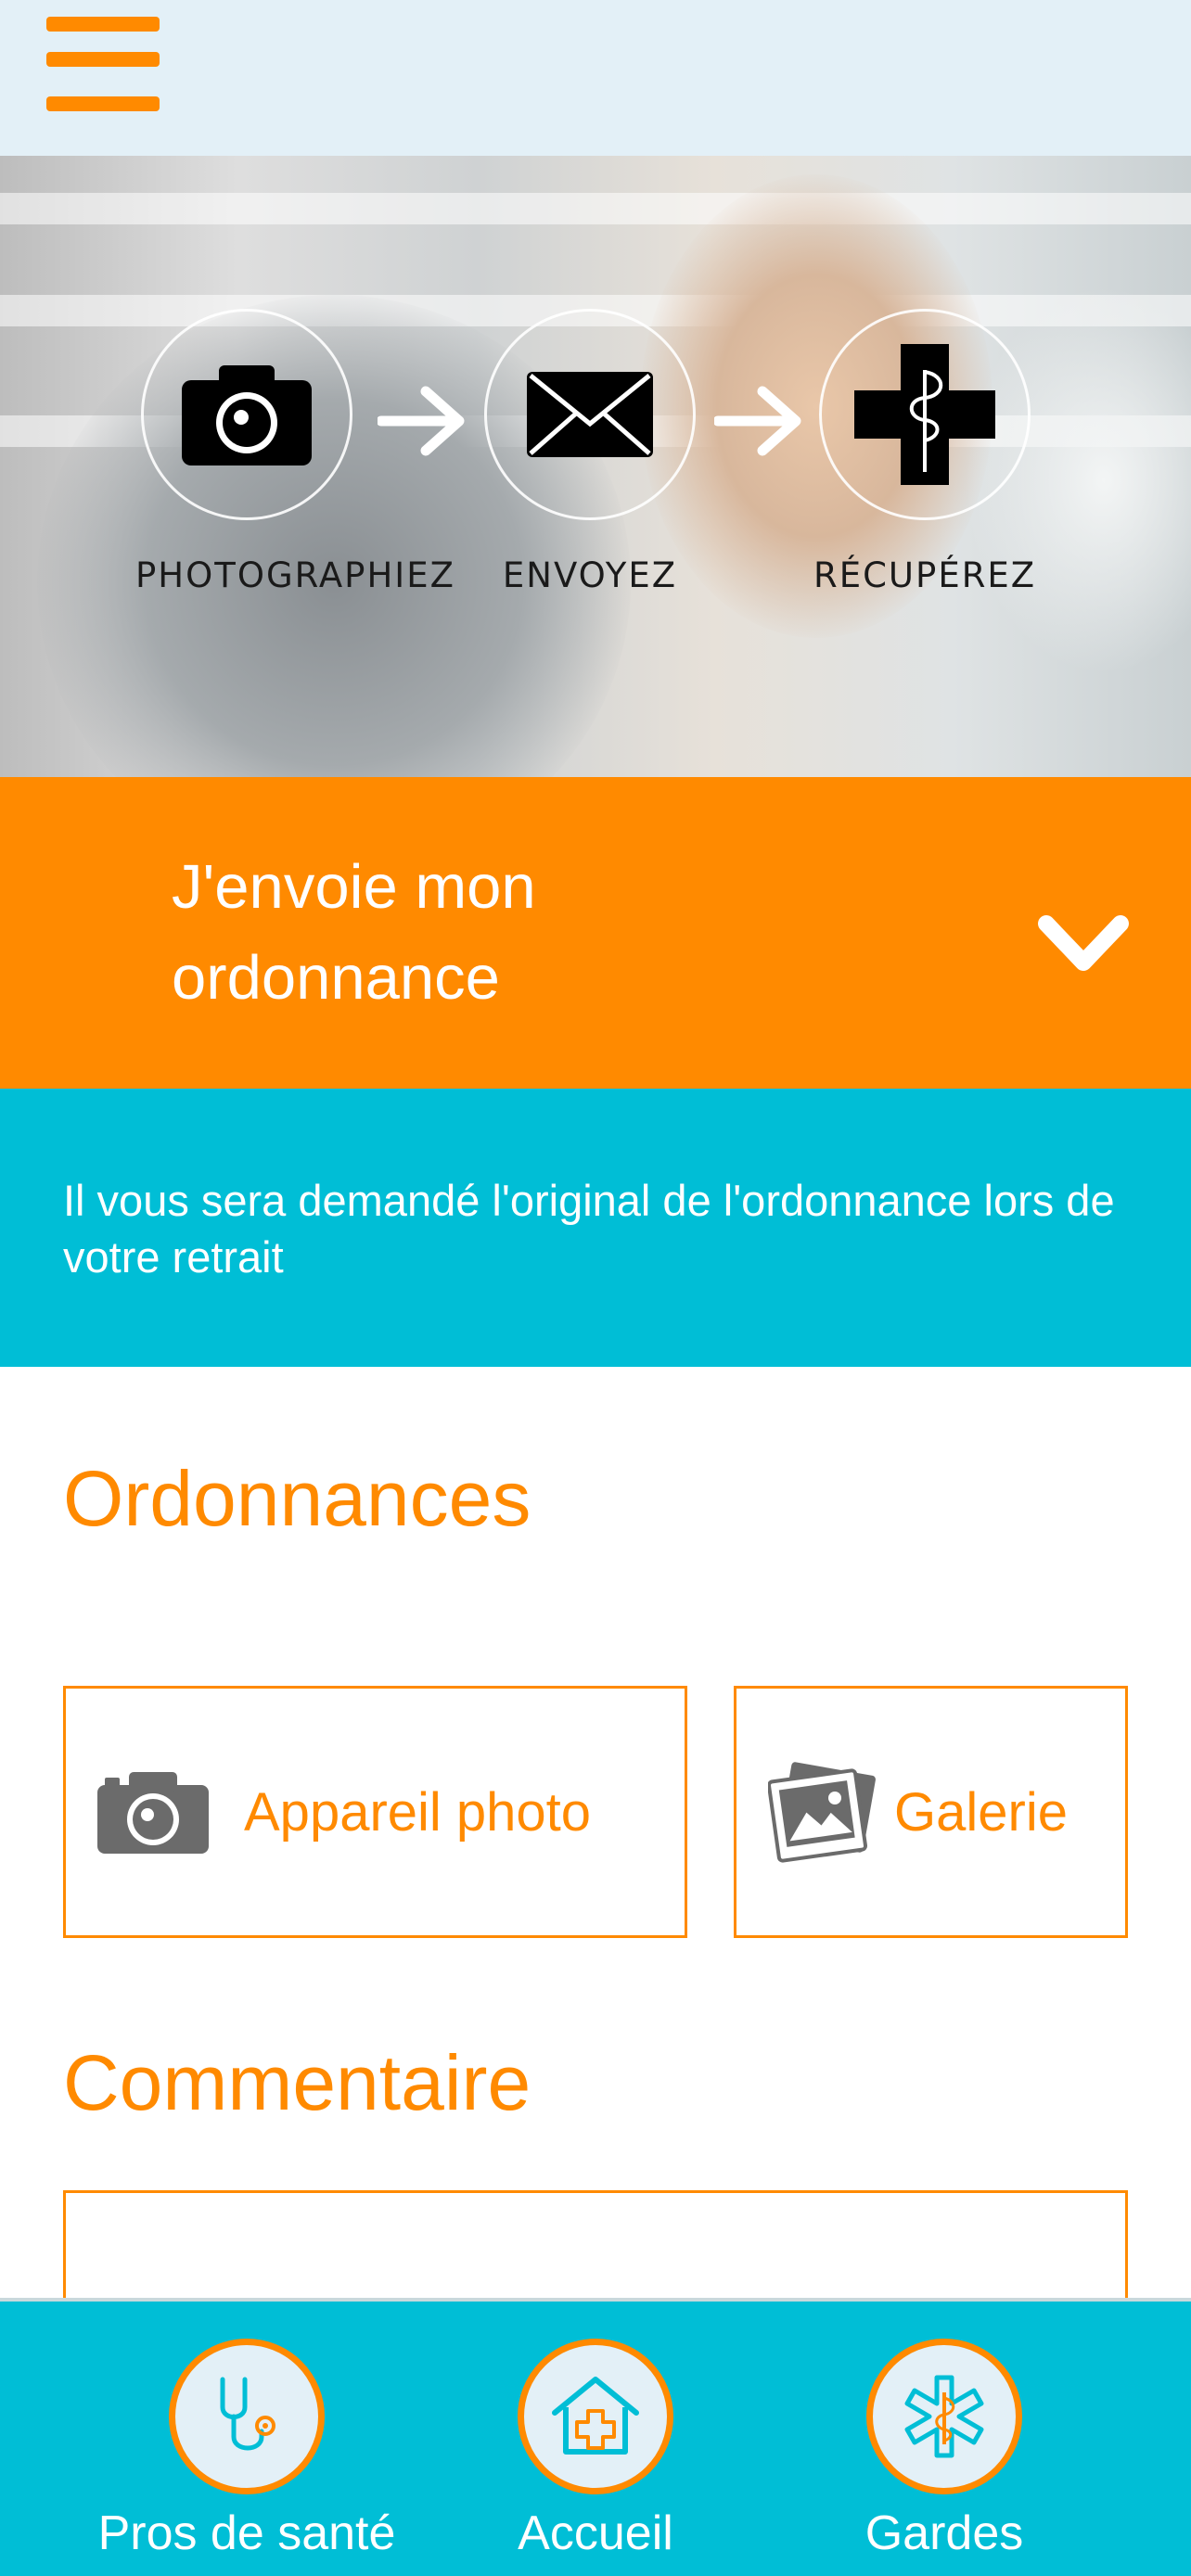 The height and width of the screenshot is (2576, 1191). What do you see at coordinates (247, 2533) in the screenshot?
I see `nav-label: Pros de santé` at bounding box center [247, 2533].